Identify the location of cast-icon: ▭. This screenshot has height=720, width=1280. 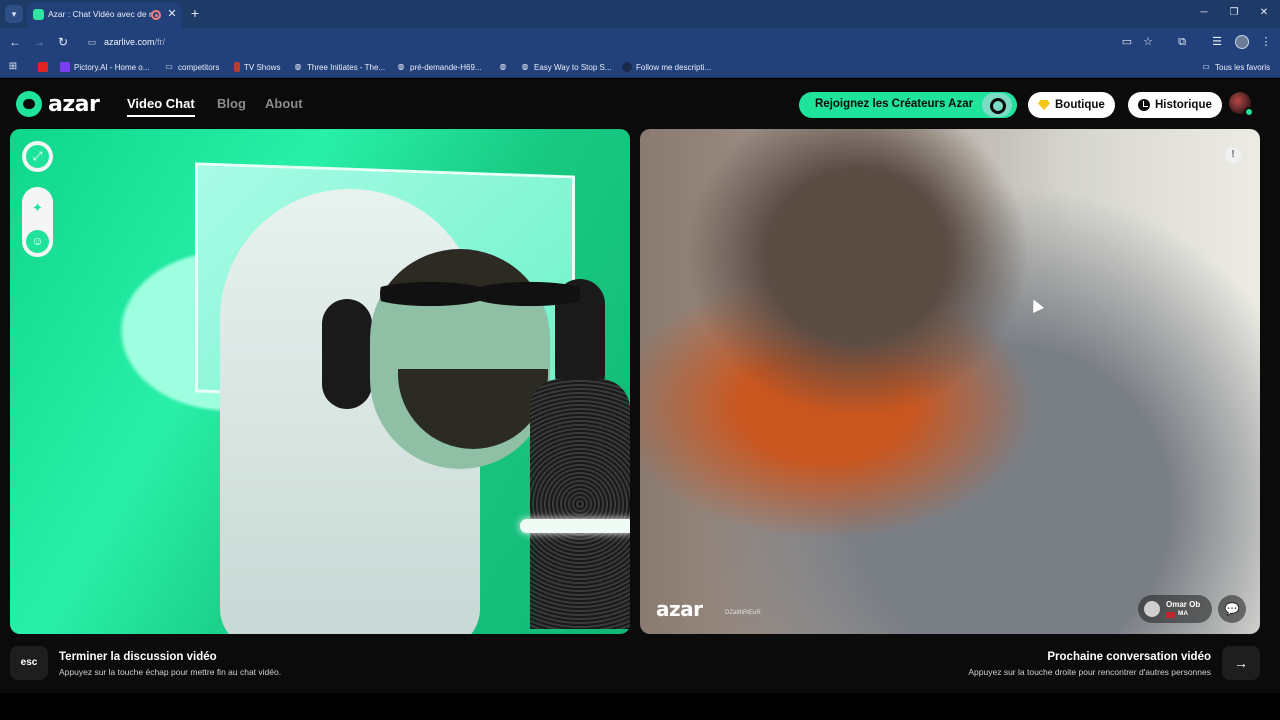
(1127, 42).